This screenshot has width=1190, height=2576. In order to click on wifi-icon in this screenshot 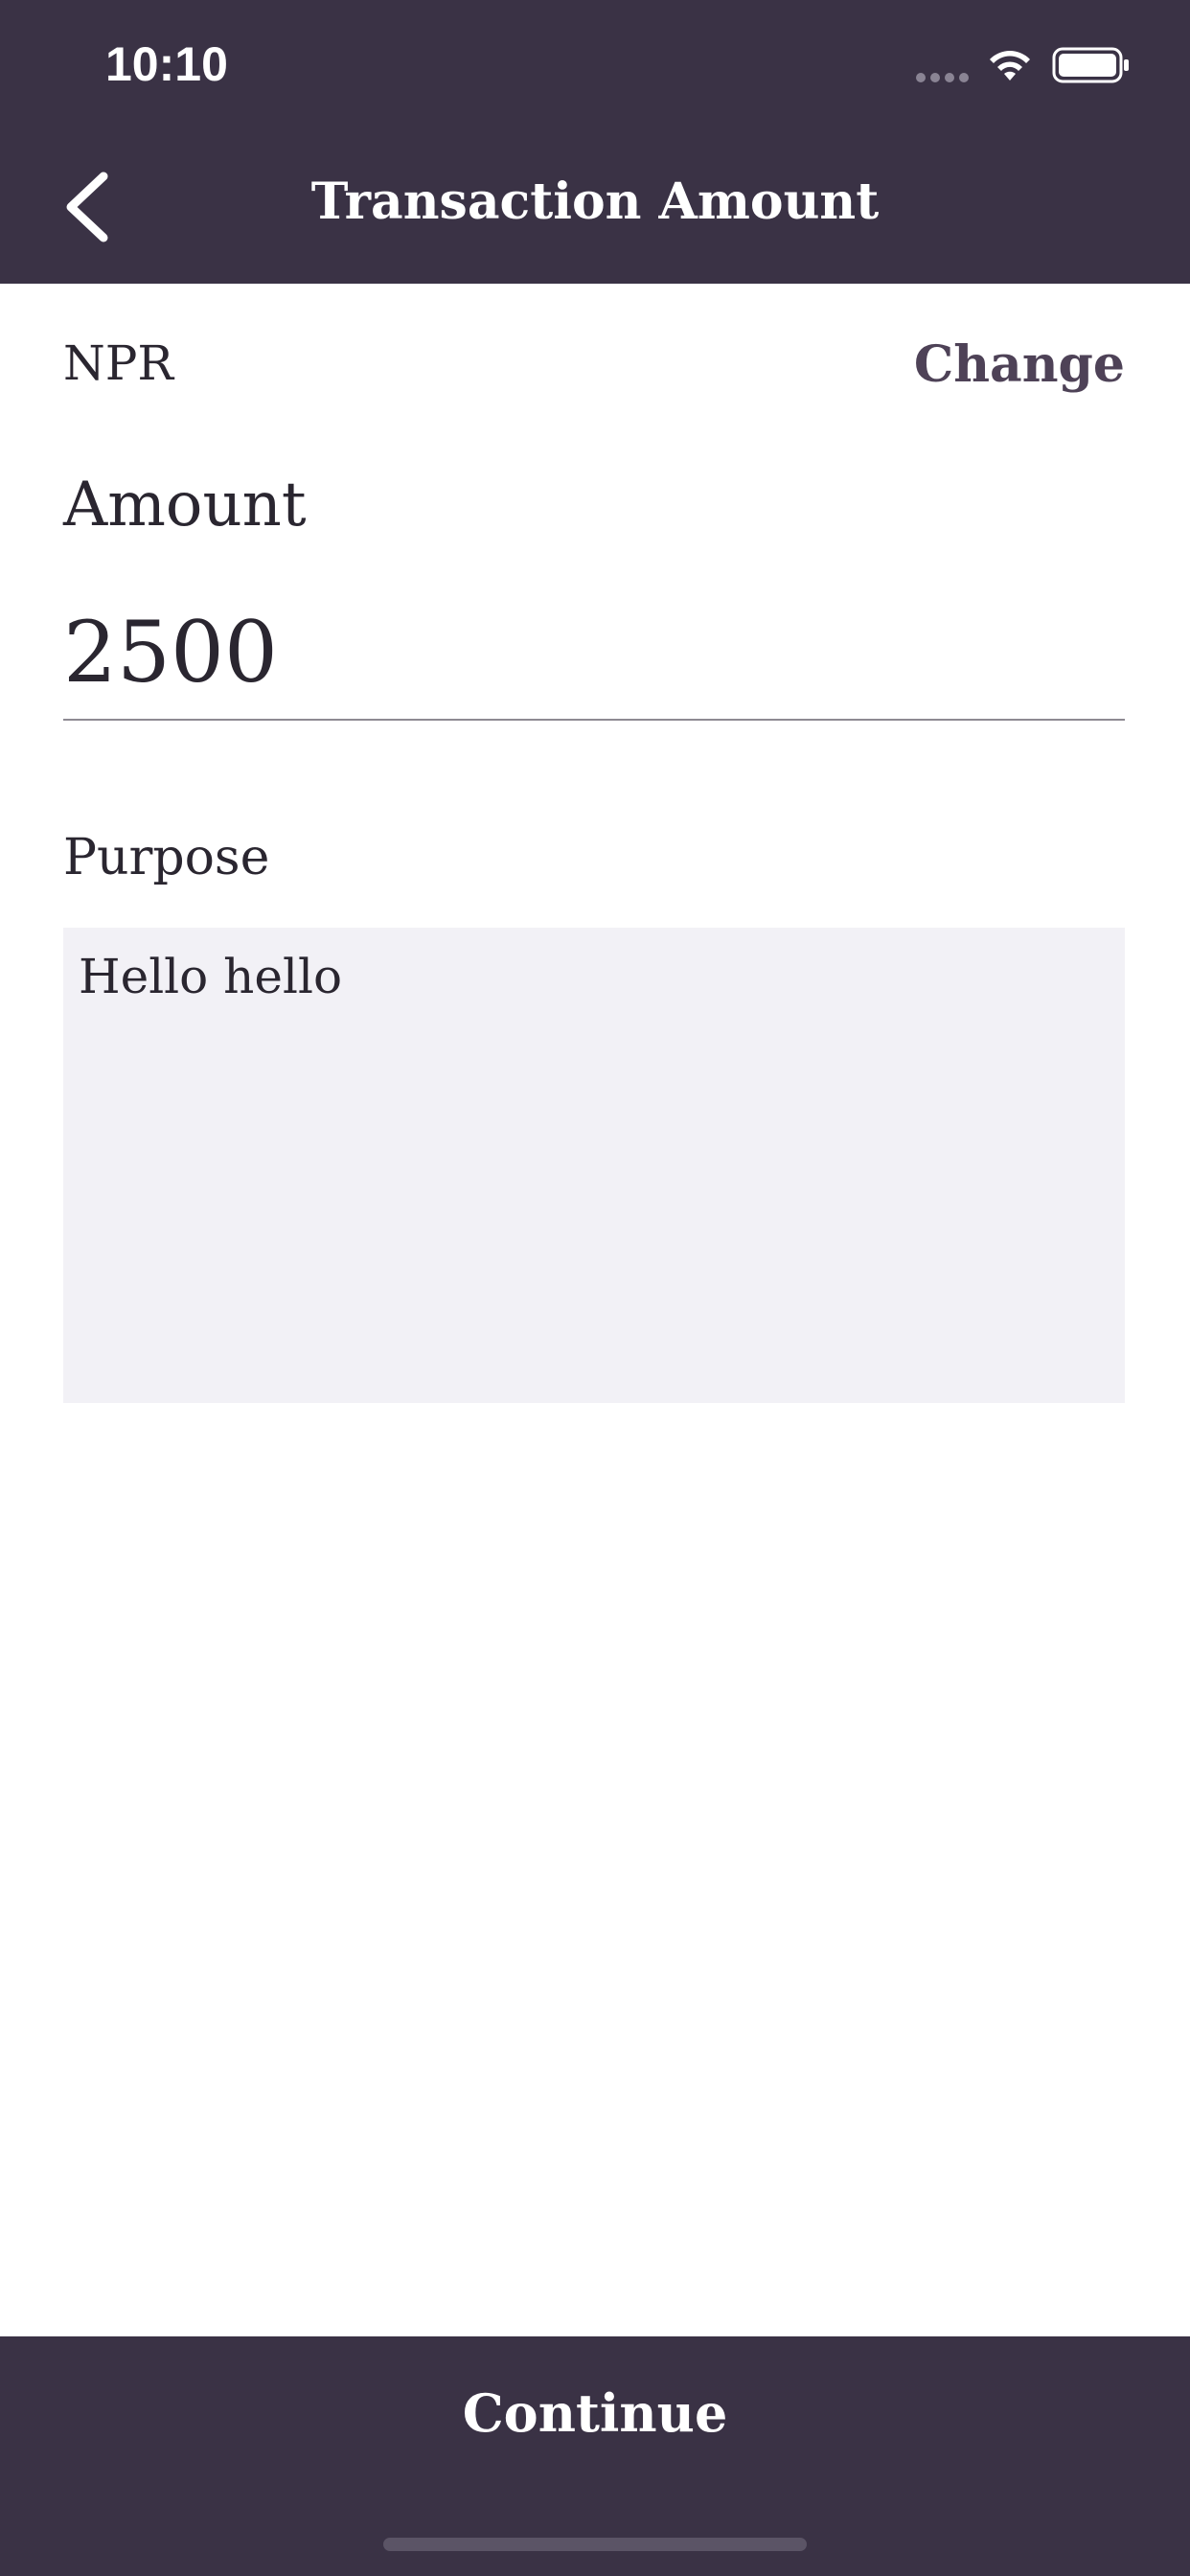, I will do `click(1010, 65)`.